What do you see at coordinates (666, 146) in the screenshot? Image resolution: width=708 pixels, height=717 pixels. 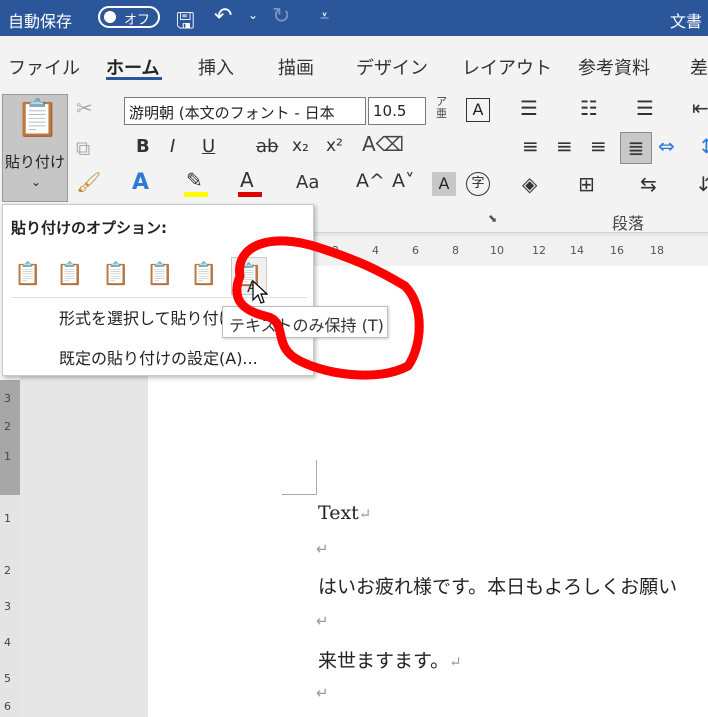 I see `distributed-icon: ⇔` at bounding box center [666, 146].